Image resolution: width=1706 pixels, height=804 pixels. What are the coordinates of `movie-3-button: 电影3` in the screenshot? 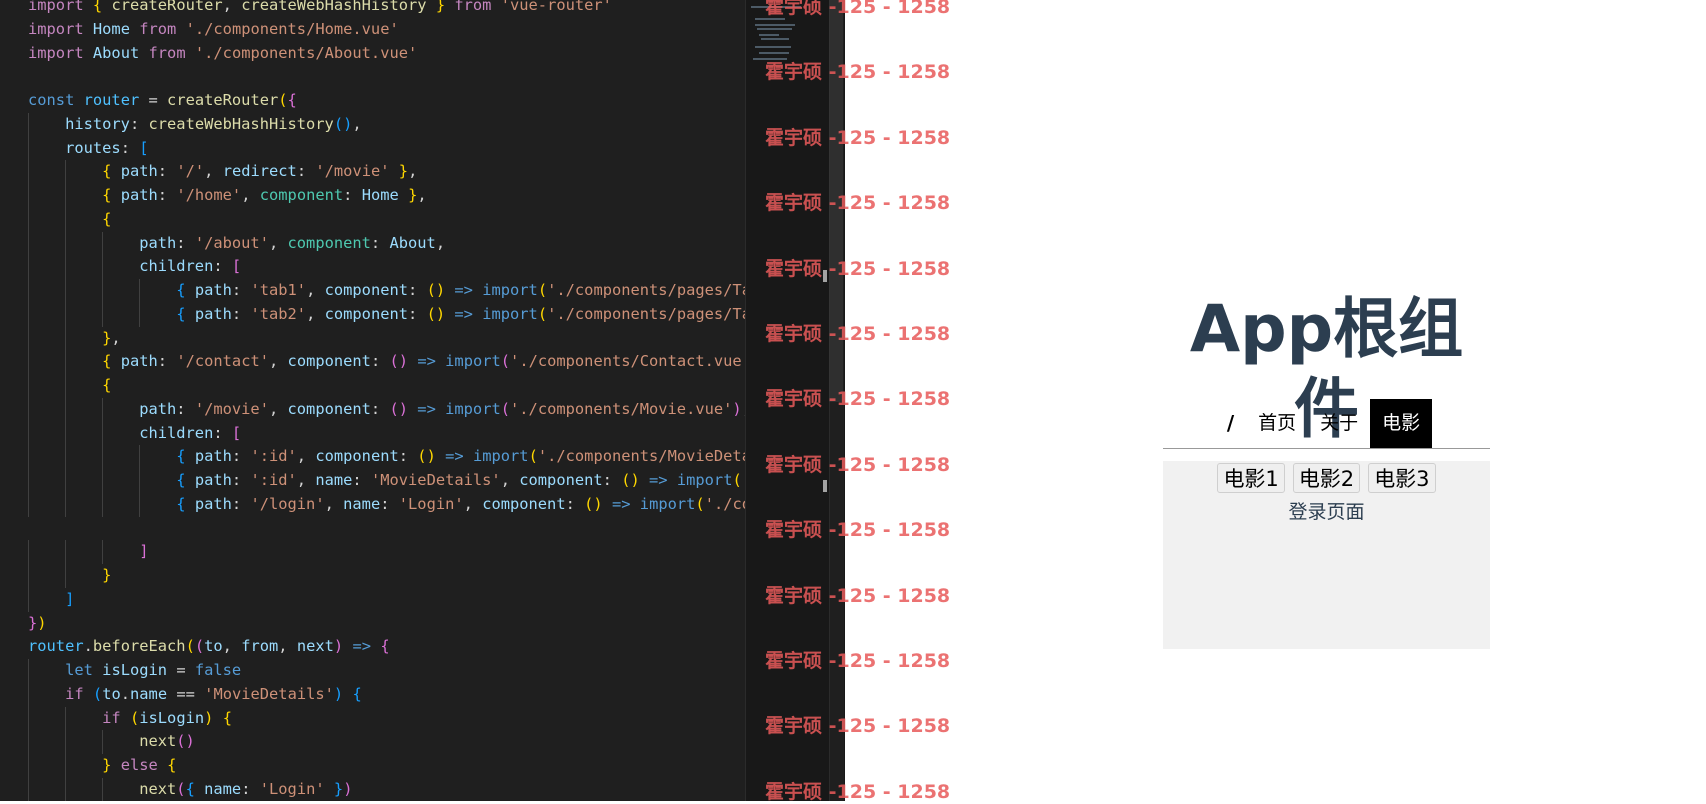 It's located at (1402, 478).